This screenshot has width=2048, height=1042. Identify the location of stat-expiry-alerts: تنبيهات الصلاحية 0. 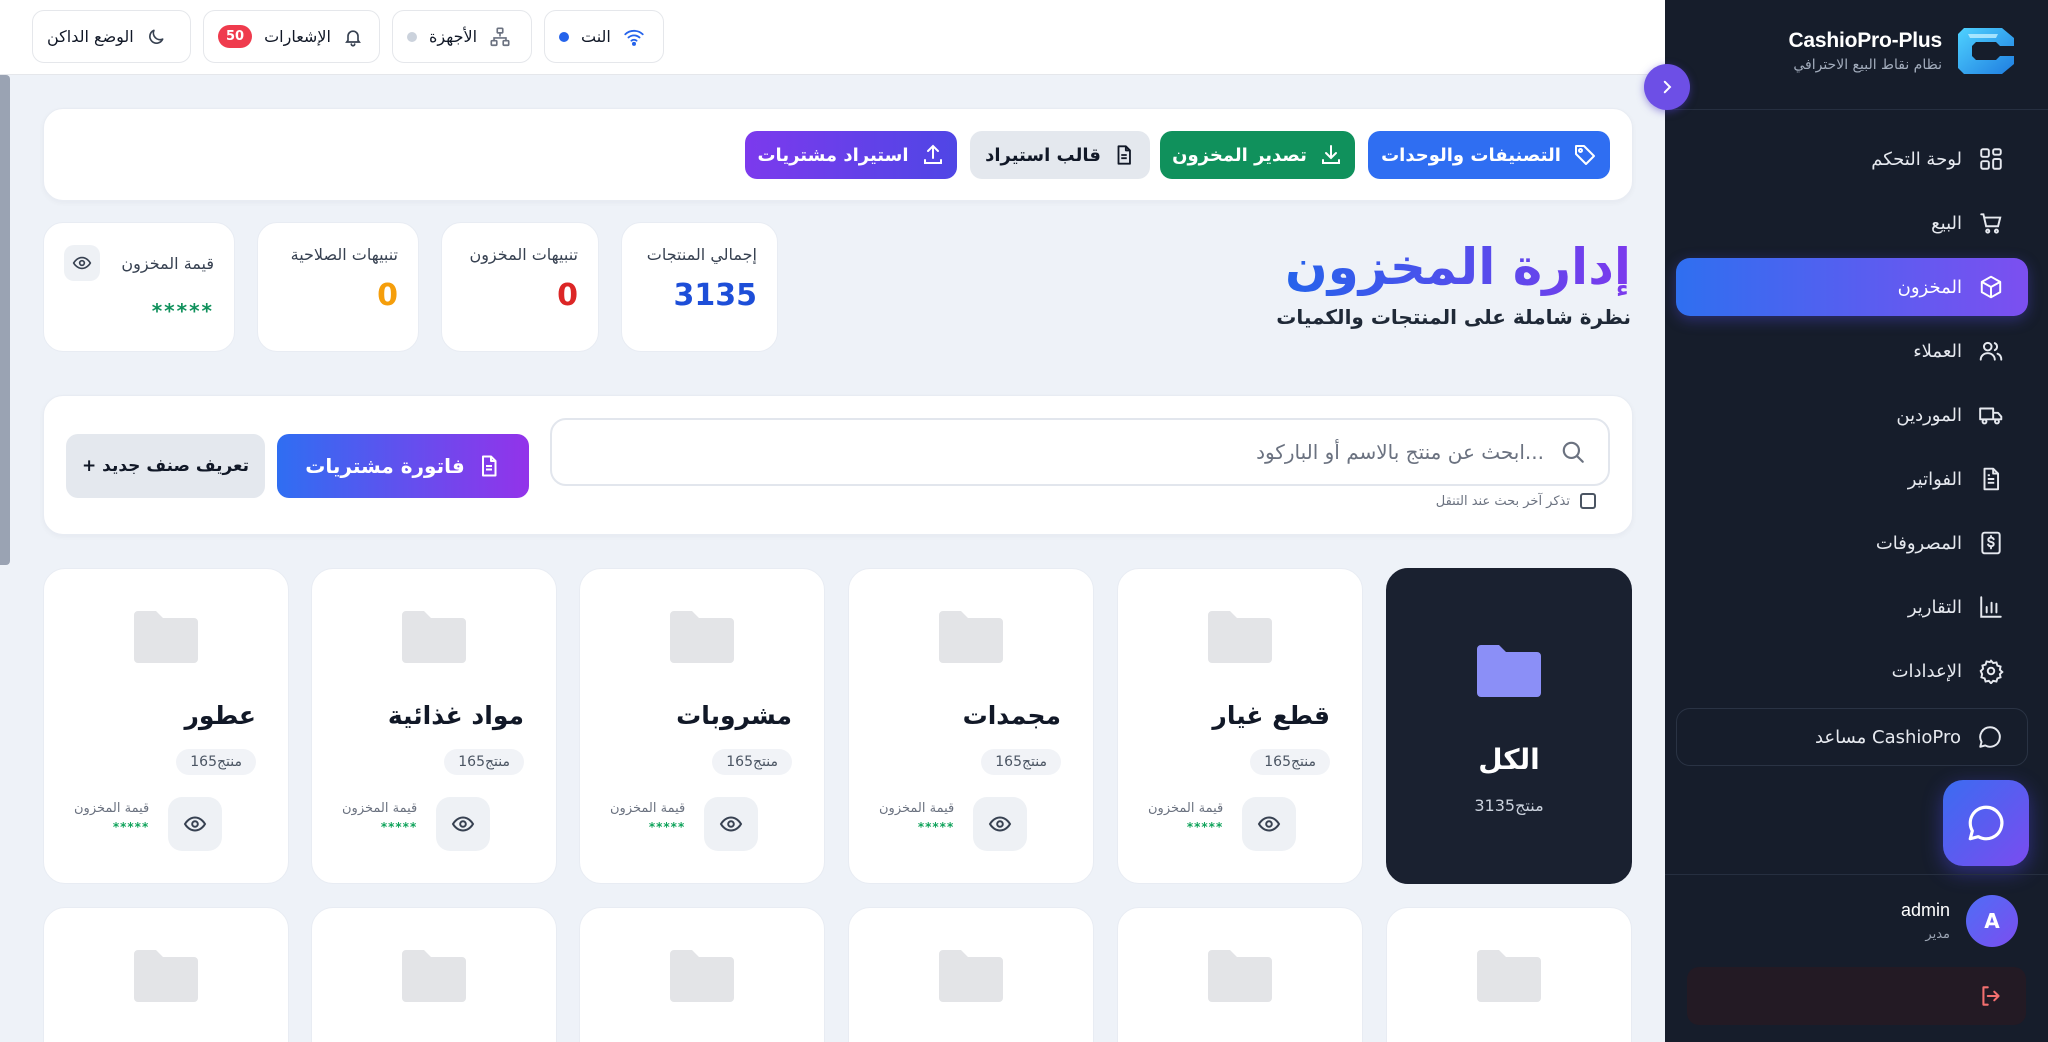
(338, 287).